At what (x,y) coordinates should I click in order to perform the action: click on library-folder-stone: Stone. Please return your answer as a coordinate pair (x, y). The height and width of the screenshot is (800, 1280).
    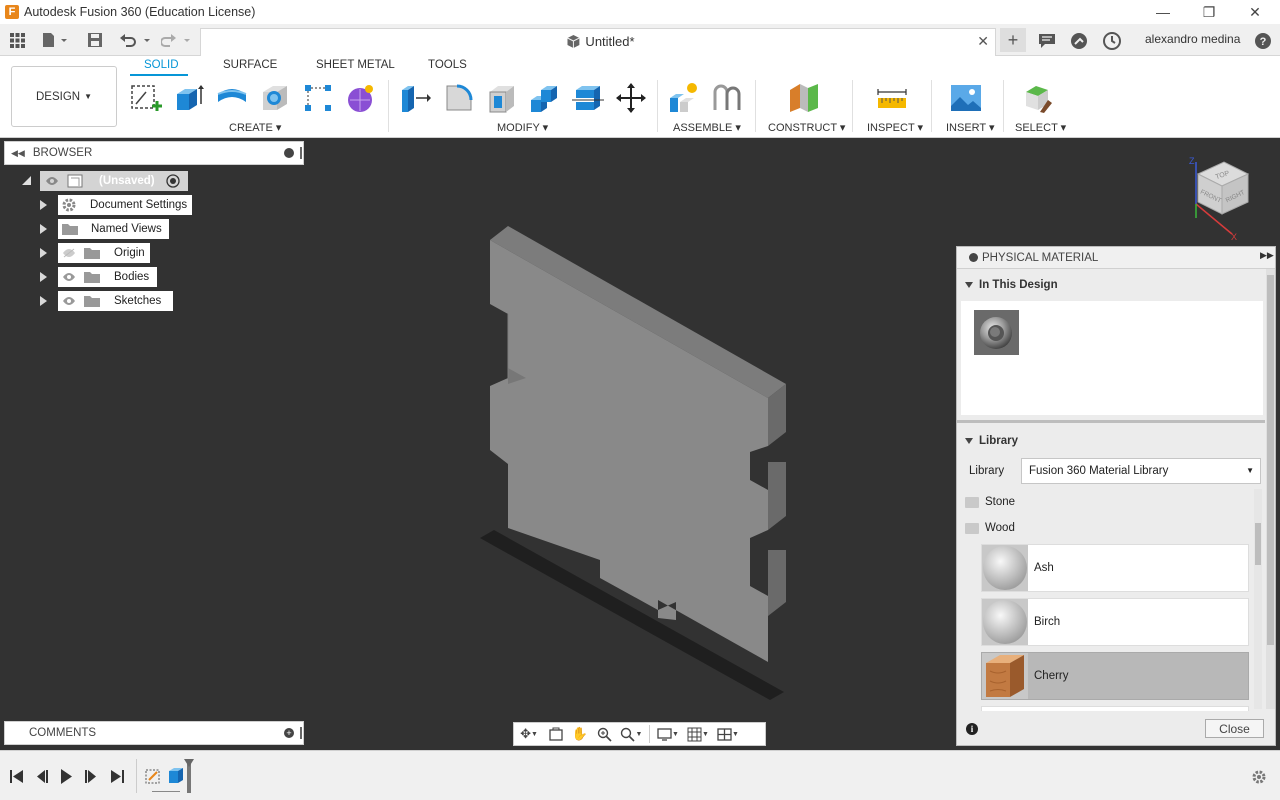
    Looking at the image, I should click on (990, 502).